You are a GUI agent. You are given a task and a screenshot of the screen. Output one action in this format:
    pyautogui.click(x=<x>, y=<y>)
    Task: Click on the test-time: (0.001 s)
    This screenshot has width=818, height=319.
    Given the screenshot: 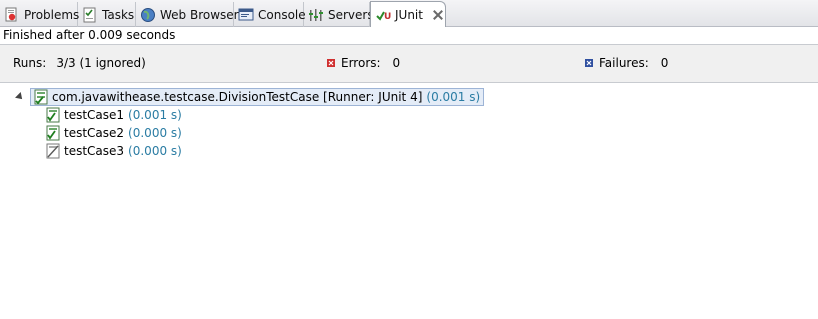 What is the action you would take?
    pyautogui.click(x=155, y=115)
    